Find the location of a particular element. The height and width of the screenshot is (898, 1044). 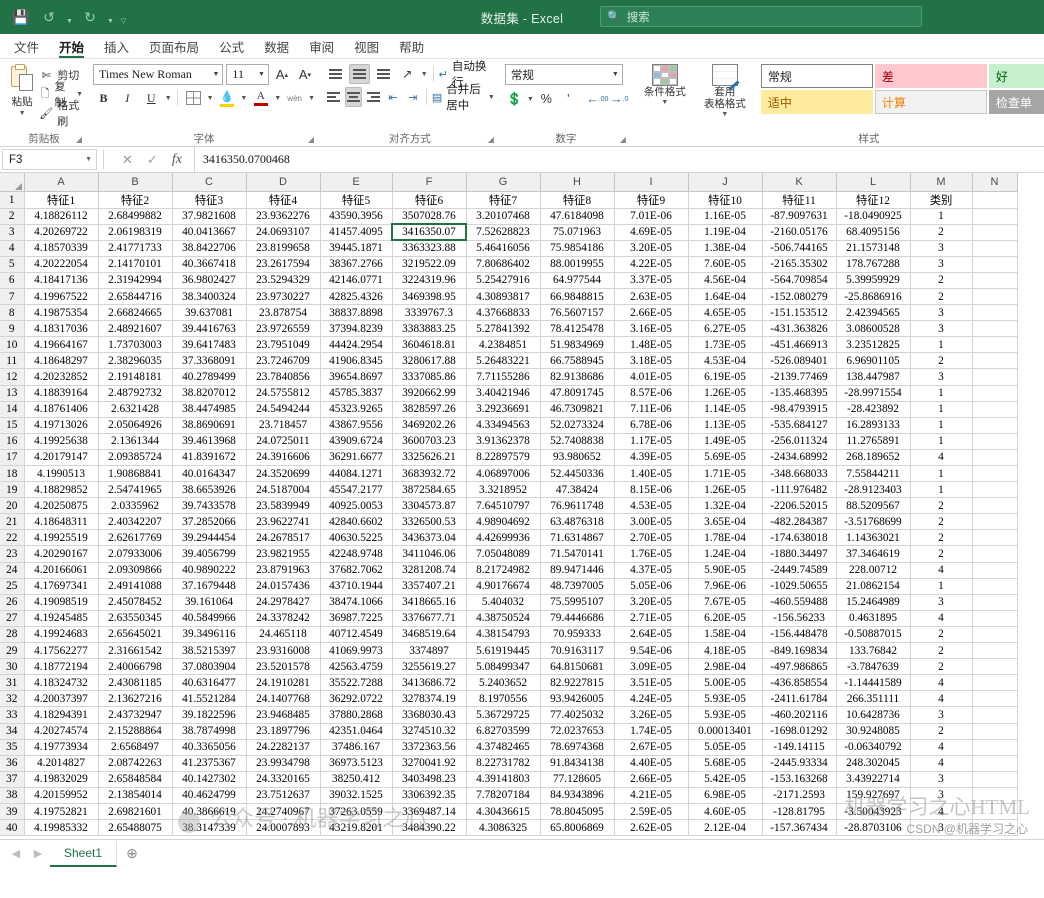

cell-M12: 3 is located at coordinates (941, 377).